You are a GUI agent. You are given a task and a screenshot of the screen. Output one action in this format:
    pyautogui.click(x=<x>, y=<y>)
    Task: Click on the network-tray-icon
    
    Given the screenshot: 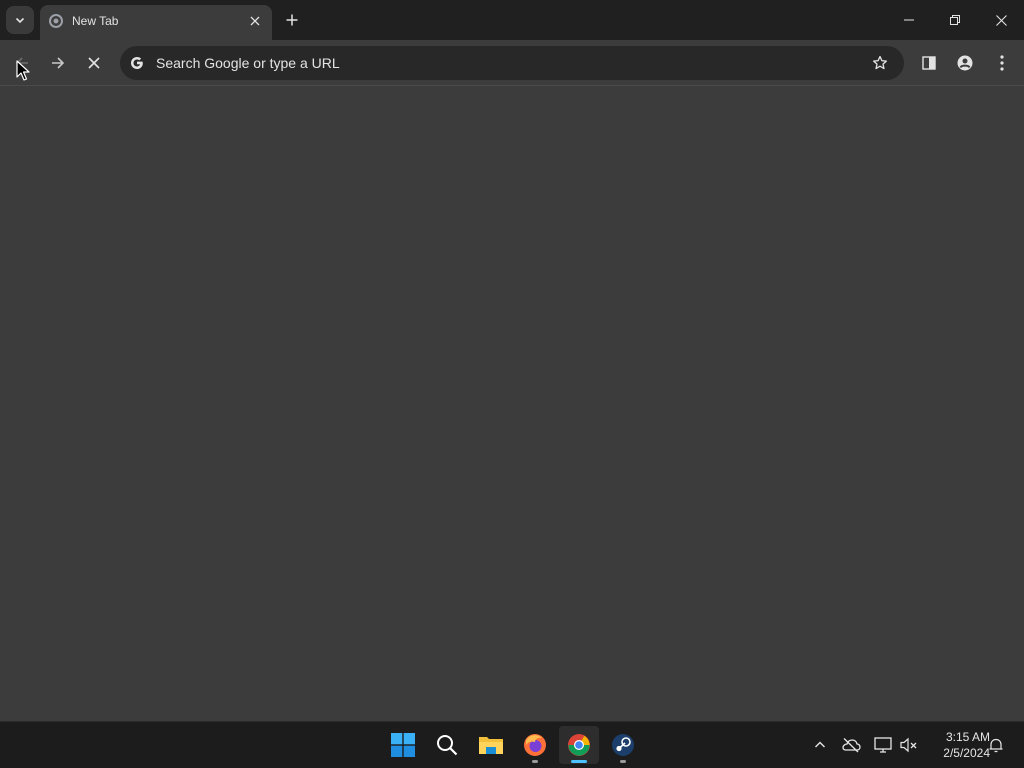 What is the action you would take?
    pyautogui.click(x=883, y=745)
    